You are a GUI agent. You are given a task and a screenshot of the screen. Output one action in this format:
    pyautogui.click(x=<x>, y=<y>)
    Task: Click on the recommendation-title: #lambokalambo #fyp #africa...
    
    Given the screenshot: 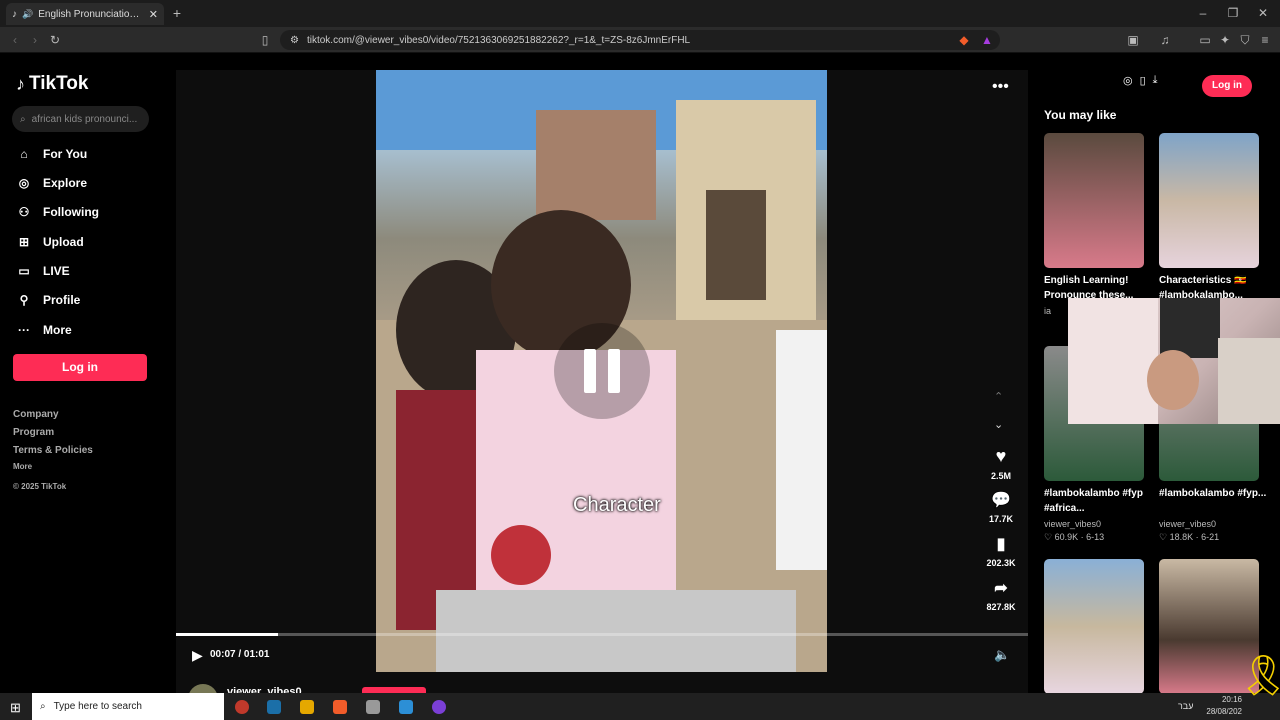 What is the action you would take?
    pyautogui.click(x=1099, y=501)
    